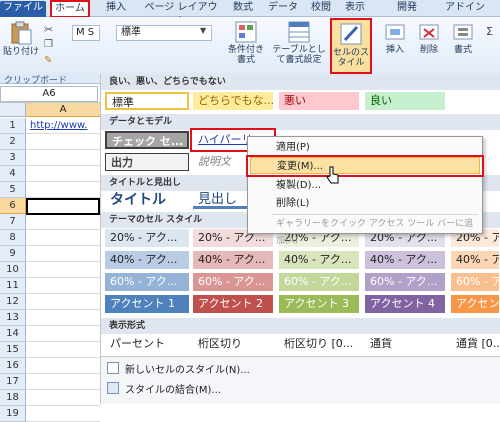  What do you see at coordinates (351, 46) in the screenshot?
I see `cell-styles-button: セルのスタイル` at bounding box center [351, 46].